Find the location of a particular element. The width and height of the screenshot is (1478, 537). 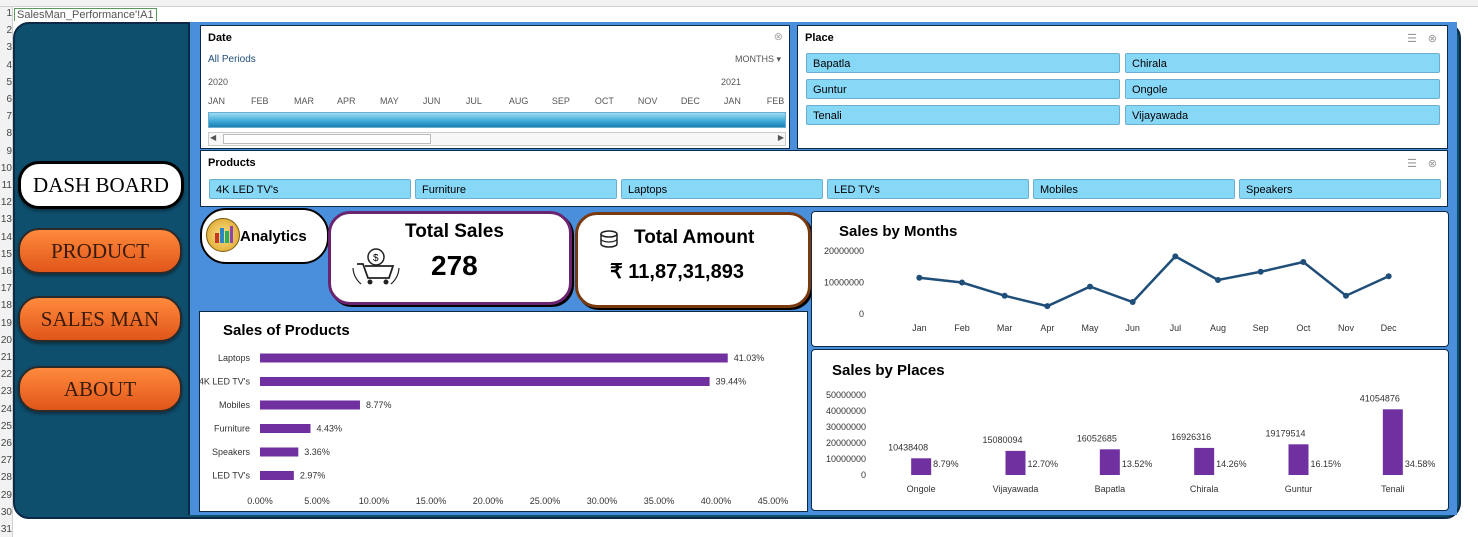

place-item: Vijayawada is located at coordinates (1282, 115).